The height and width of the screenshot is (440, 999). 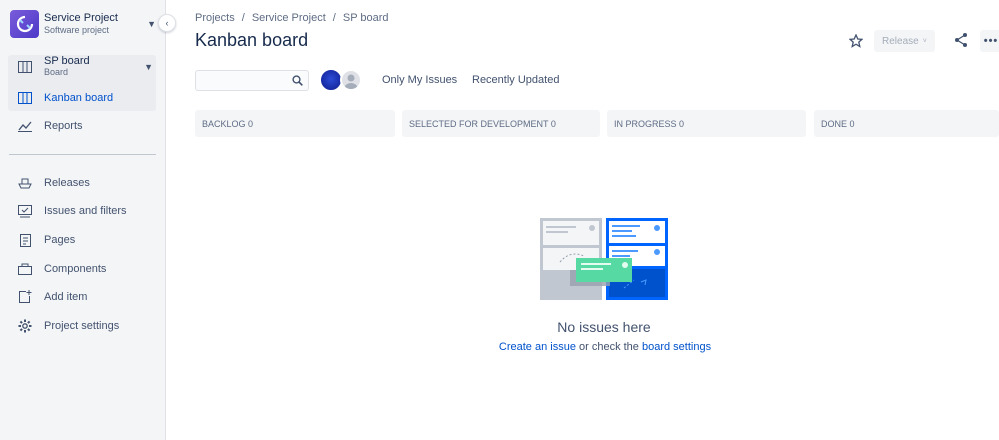 What do you see at coordinates (676, 347) in the screenshot?
I see `board-settings-link: board settings` at bounding box center [676, 347].